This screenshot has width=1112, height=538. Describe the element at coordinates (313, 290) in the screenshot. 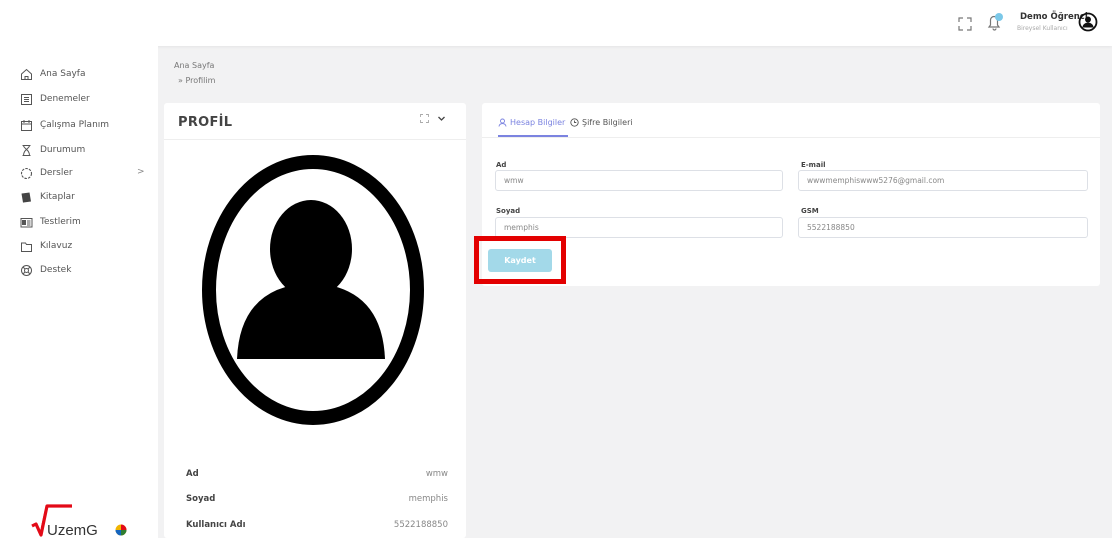

I see `profile-avatar-icon` at that location.